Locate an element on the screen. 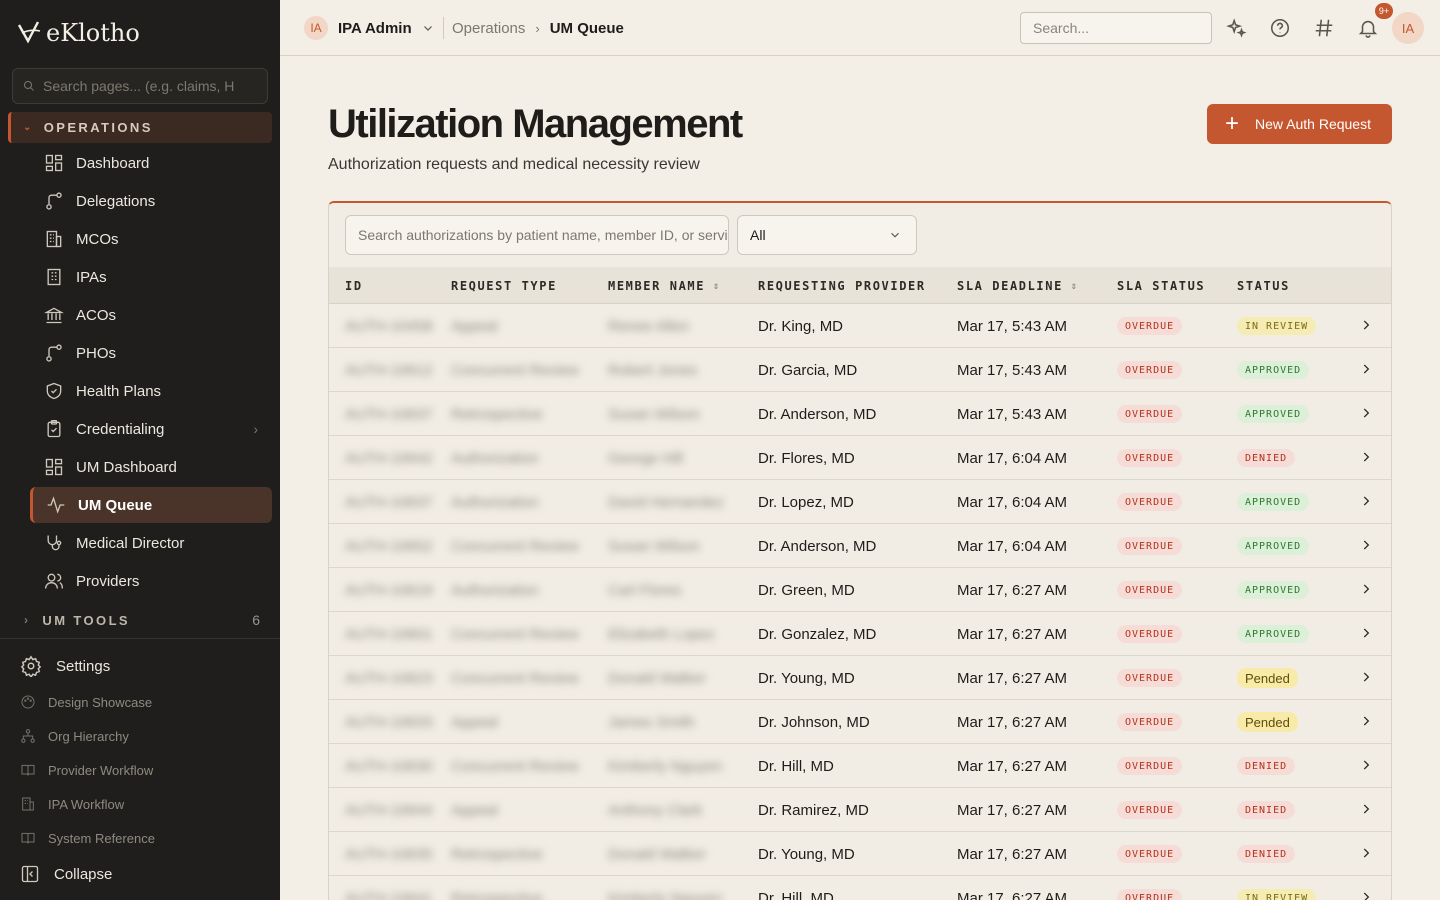 The width and height of the screenshot is (1440, 900). cell-id: AUTH-10623 is located at coordinates (389, 678).